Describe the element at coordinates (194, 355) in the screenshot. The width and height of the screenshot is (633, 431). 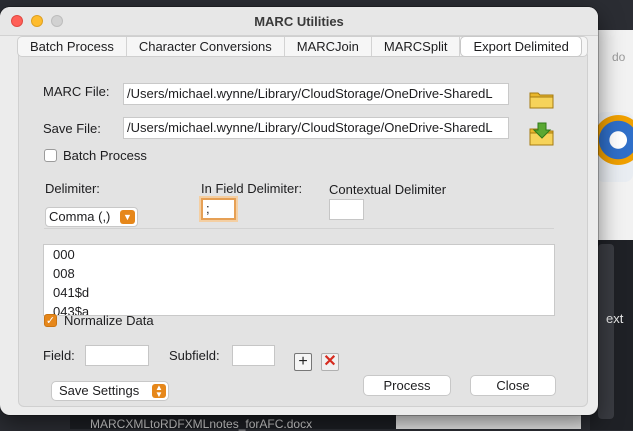
I see `subfield-label: Subfield:` at that location.